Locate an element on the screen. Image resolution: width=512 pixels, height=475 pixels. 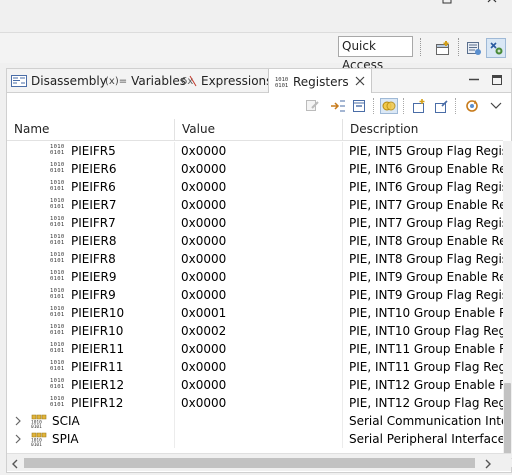
close-window-icon is located at coordinates (493, 4).